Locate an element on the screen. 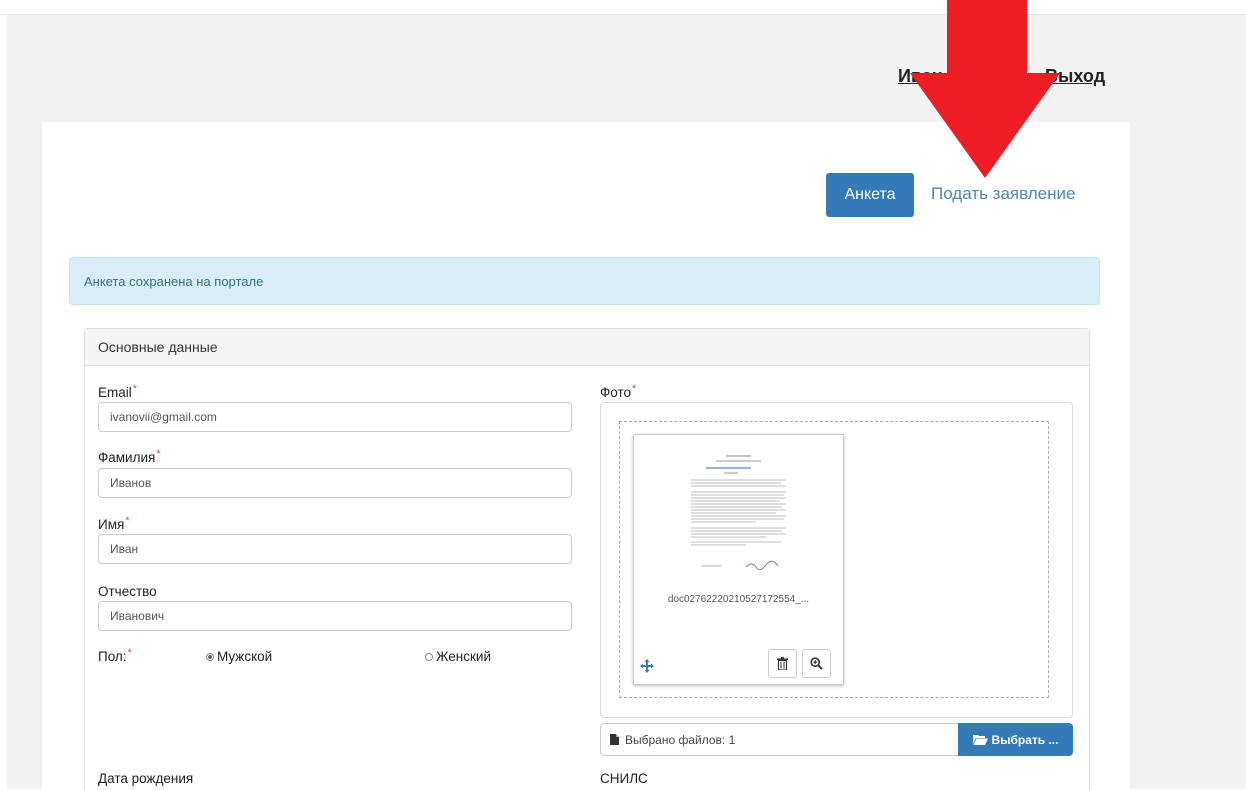 The image size is (1246, 790). files-selected-text: Выбрано файлов: 1 is located at coordinates (680, 739).